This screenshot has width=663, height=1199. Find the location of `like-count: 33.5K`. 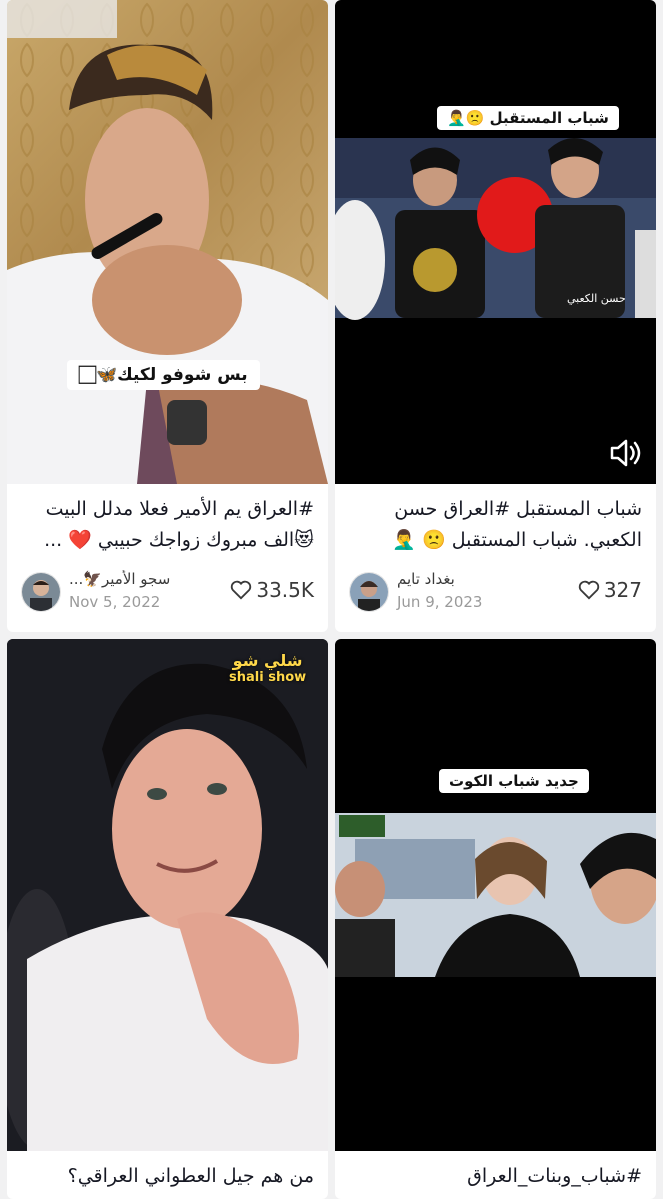

like-count: 33.5K is located at coordinates (272, 590).